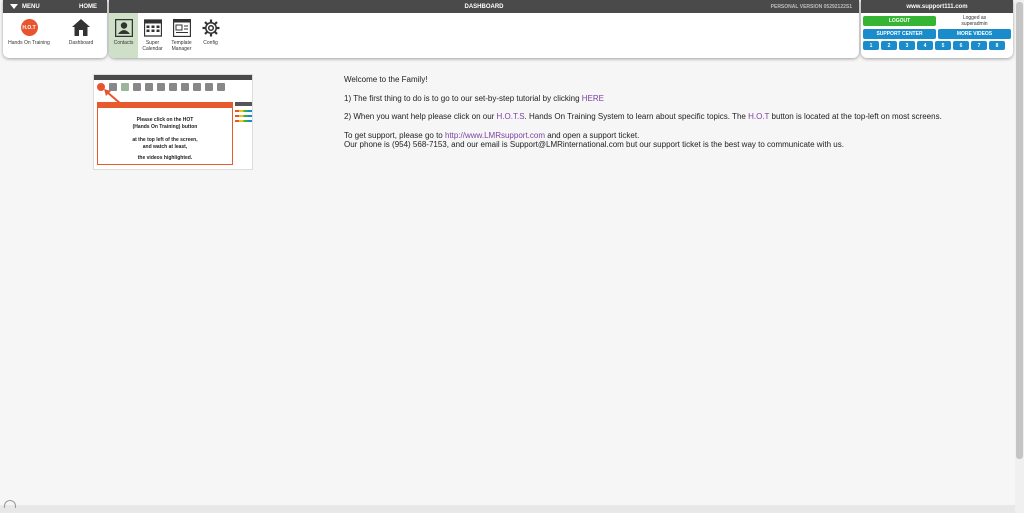 The width and height of the screenshot is (1024, 513). I want to click on thumb-message-line2: (Hands On Training) button, so click(165, 127).